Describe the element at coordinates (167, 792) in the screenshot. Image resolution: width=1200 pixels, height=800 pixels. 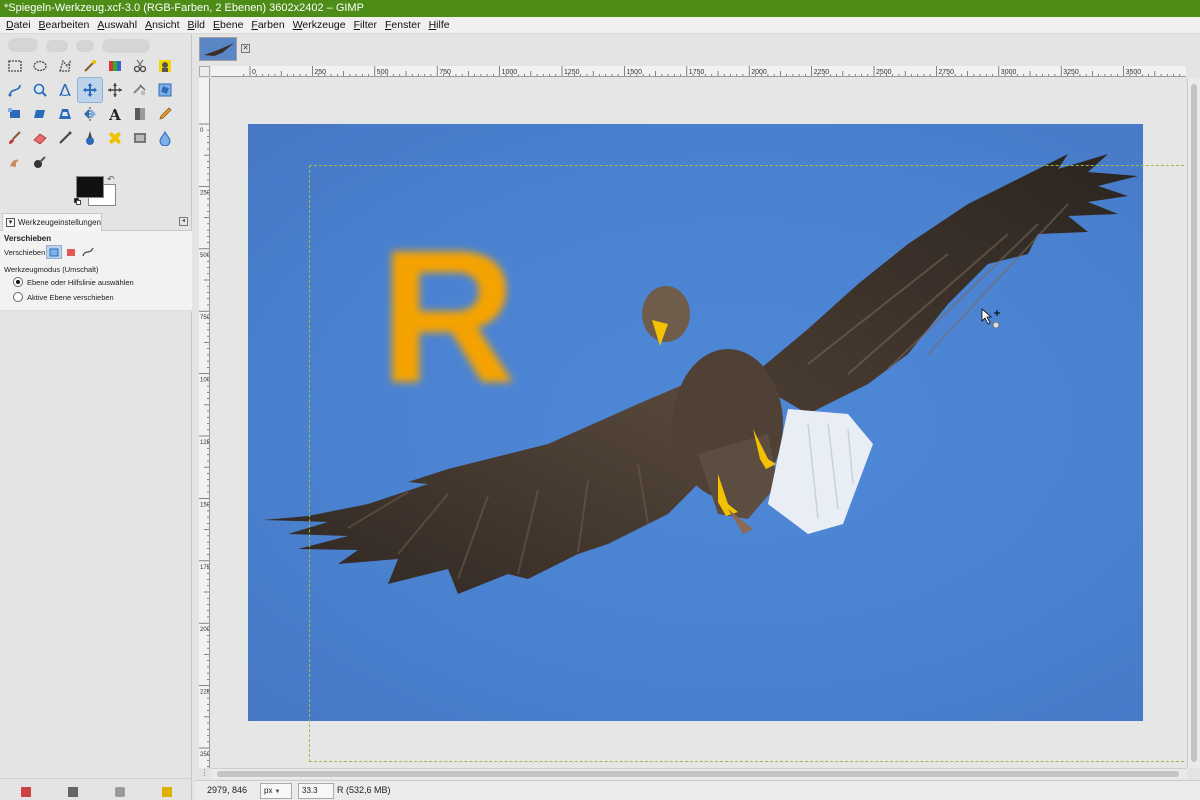
I see `reset-options-icon` at that location.